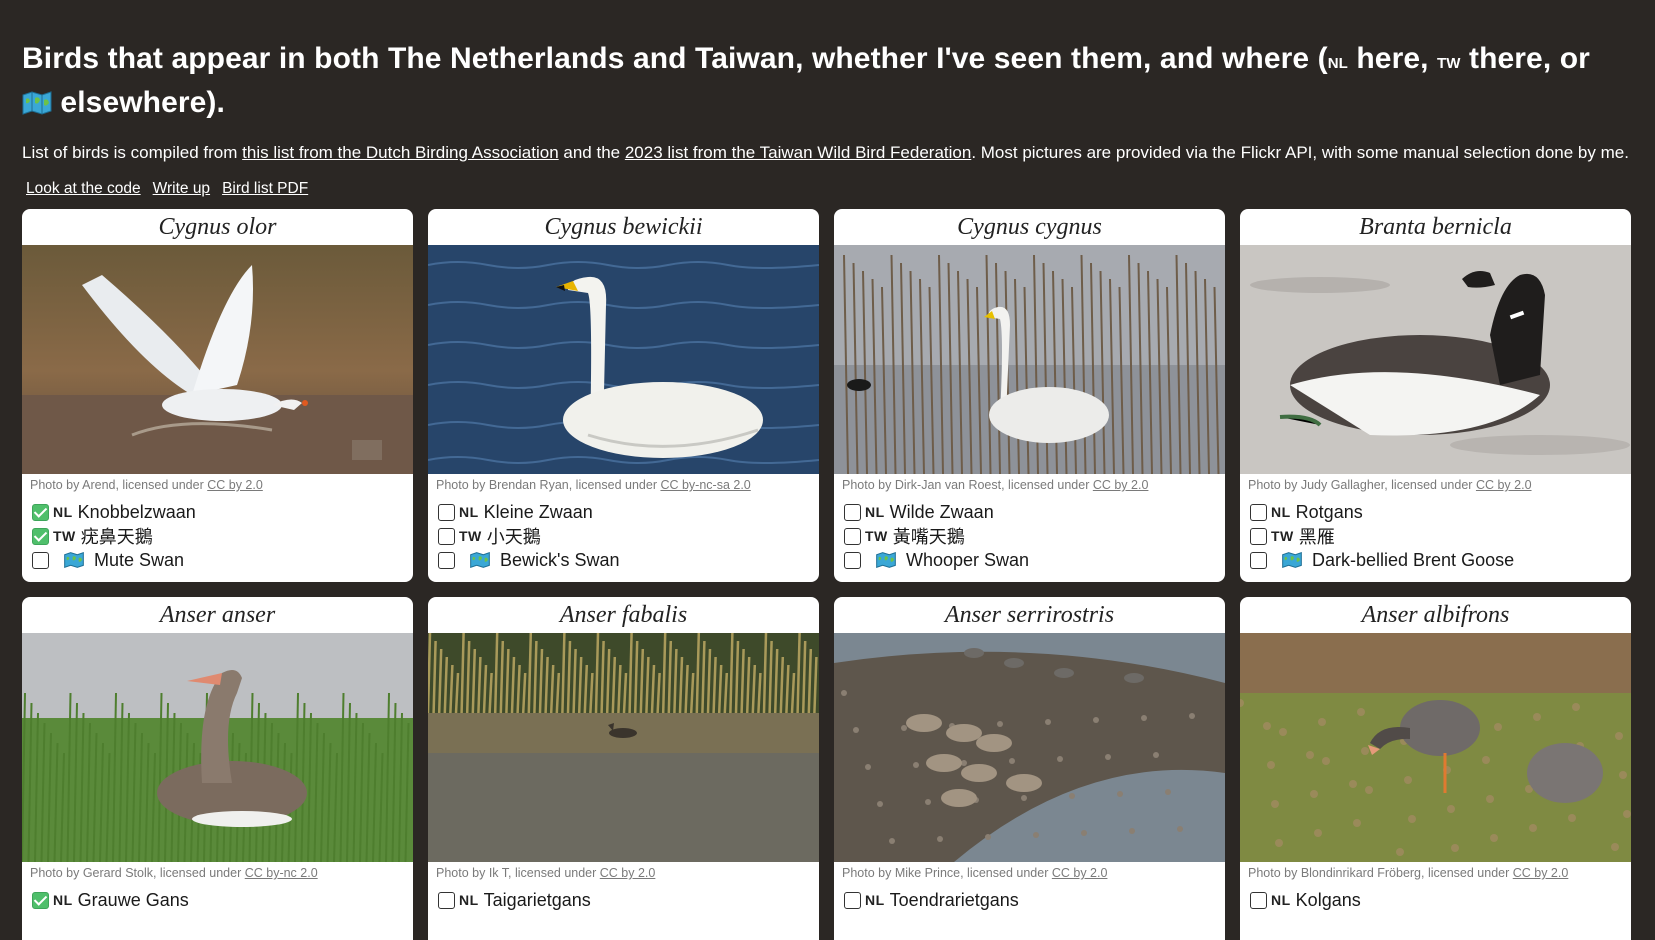 The image size is (1655, 940). What do you see at coordinates (591, 152) in the screenshot?
I see `intro-segment: and the` at bounding box center [591, 152].